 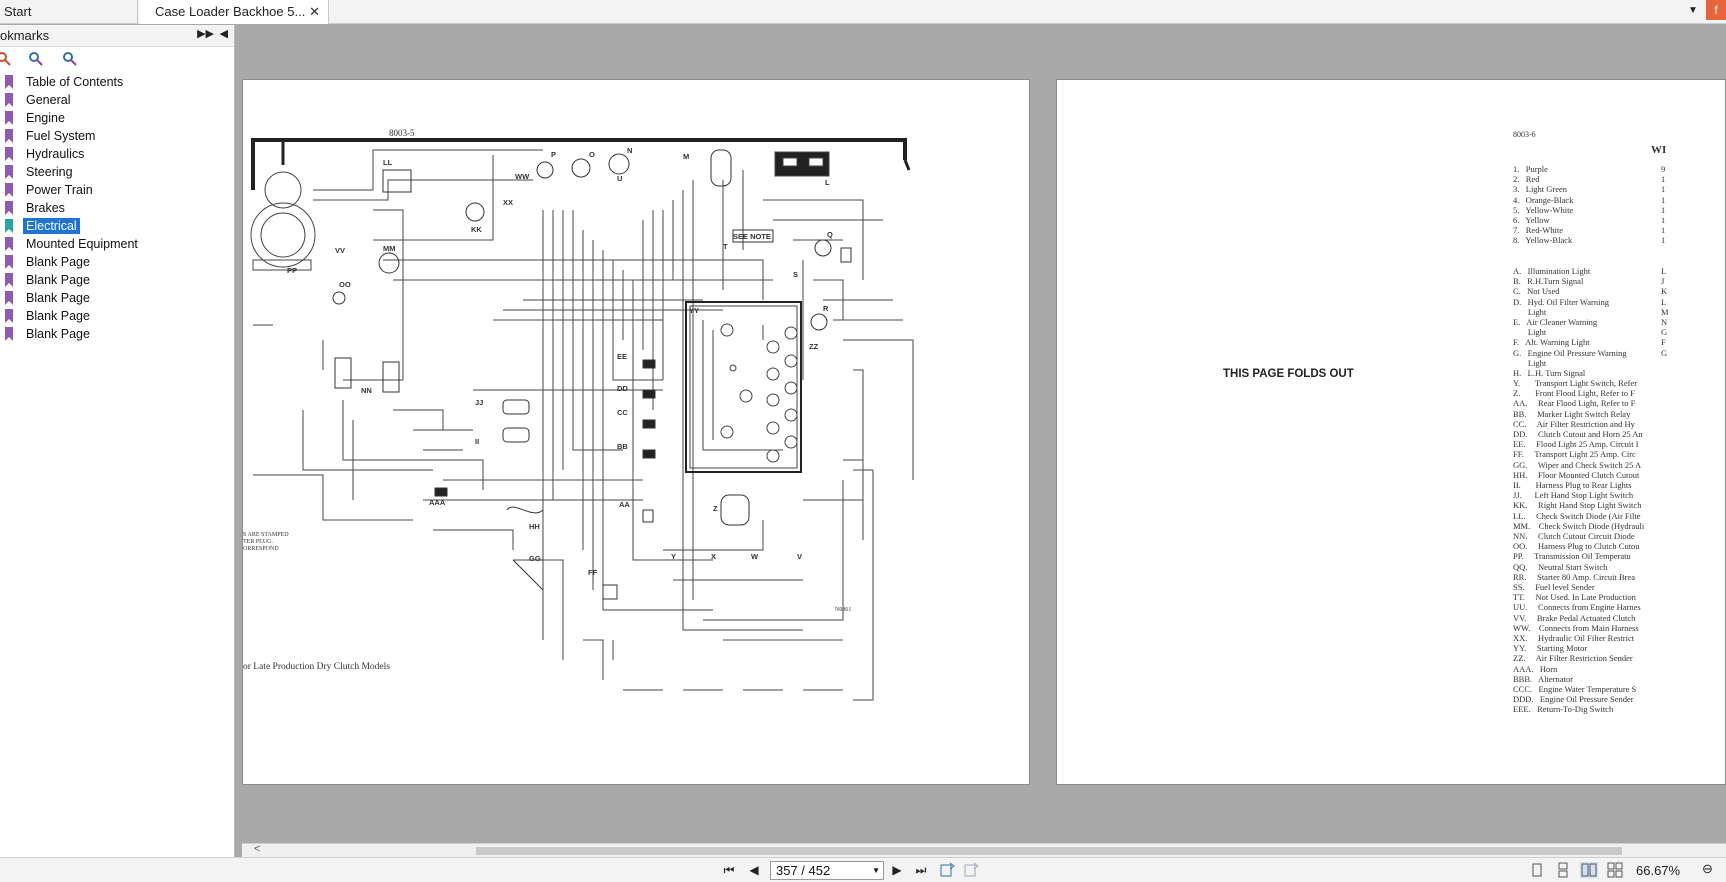 I want to click on close-tab-icon: ✕, so click(x=314, y=12).